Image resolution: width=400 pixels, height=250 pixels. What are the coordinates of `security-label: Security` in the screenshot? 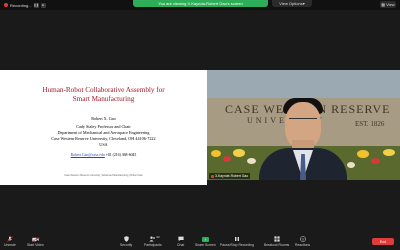 It's located at (126, 245).